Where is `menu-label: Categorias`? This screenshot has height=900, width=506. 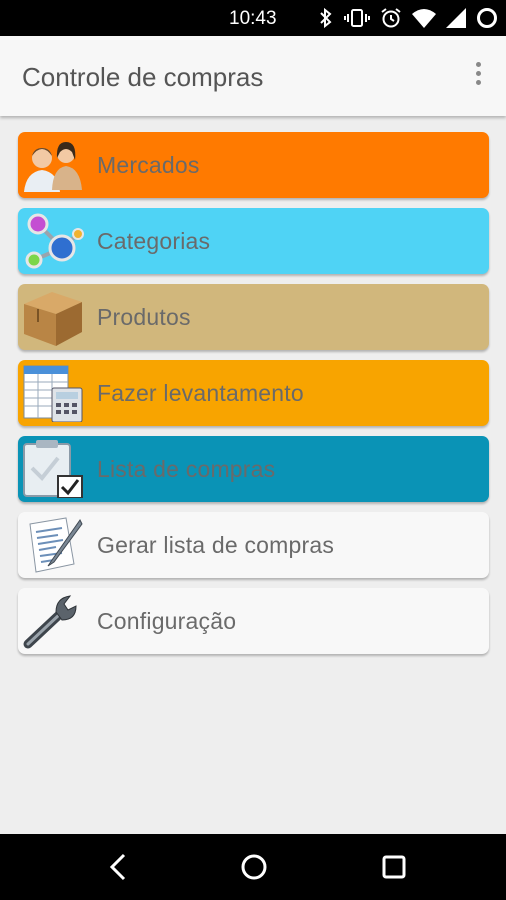
menu-label: Categorias is located at coordinates (154, 241).